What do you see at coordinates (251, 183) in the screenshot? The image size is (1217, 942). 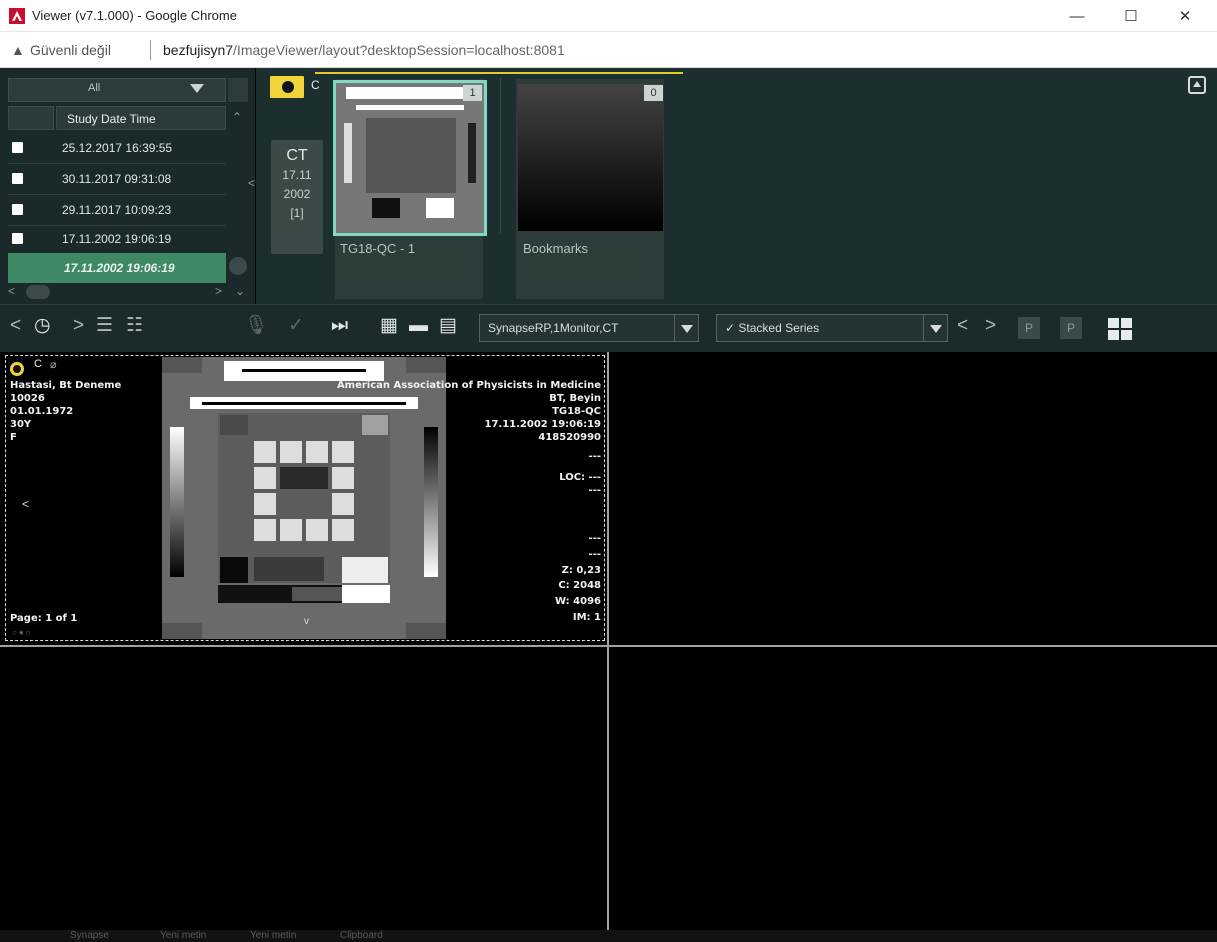 I see `collapse-panel-icon: <` at bounding box center [251, 183].